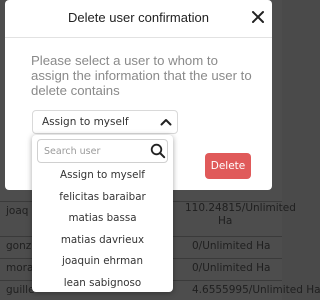 This screenshot has height=300, width=320. I want to click on table-cell-user: guille, so click(20, 290).